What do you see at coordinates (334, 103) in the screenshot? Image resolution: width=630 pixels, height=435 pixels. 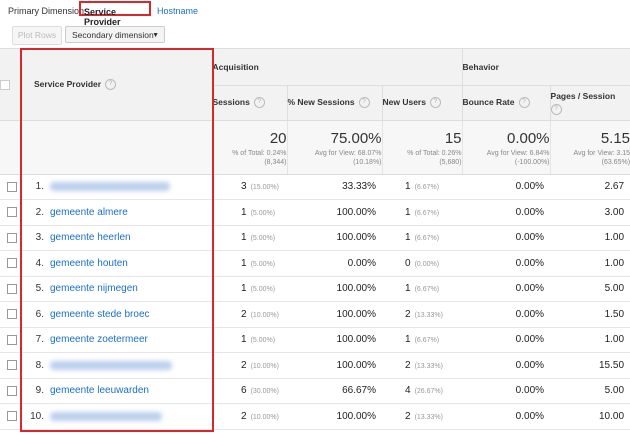 I see `column-header-new-sessions: % New Sessions?` at bounding box center [334, 103].